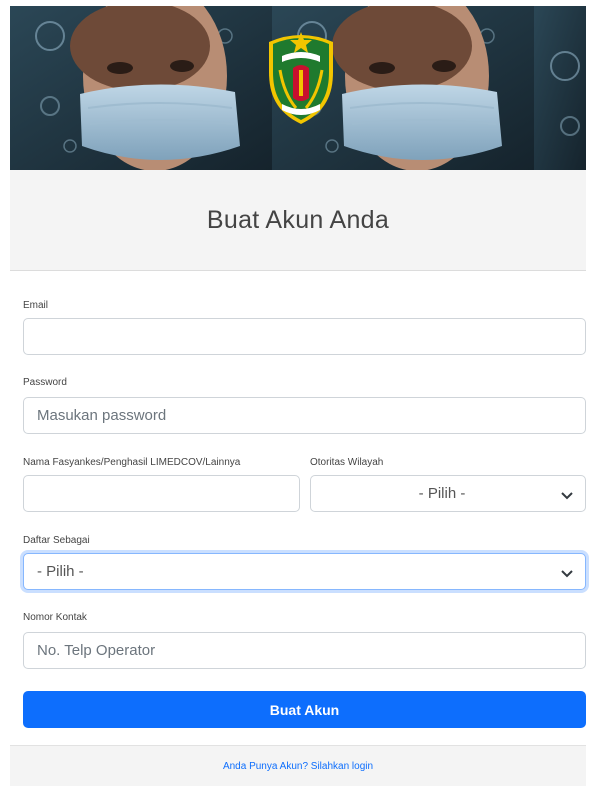 This screenshot has width=595, height=786. What do you see at coordinates (304, 650) in the screenshot?
I see `contact-input` at bounding box center [304, 650].